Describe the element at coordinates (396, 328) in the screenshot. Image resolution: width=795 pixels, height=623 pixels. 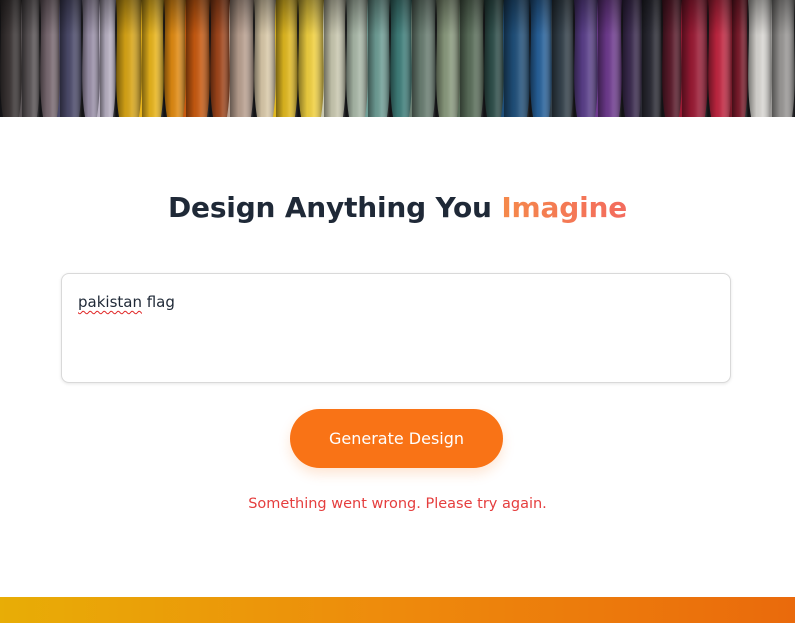
I see `design-prompt-textarea: pakistan flag` at that location.